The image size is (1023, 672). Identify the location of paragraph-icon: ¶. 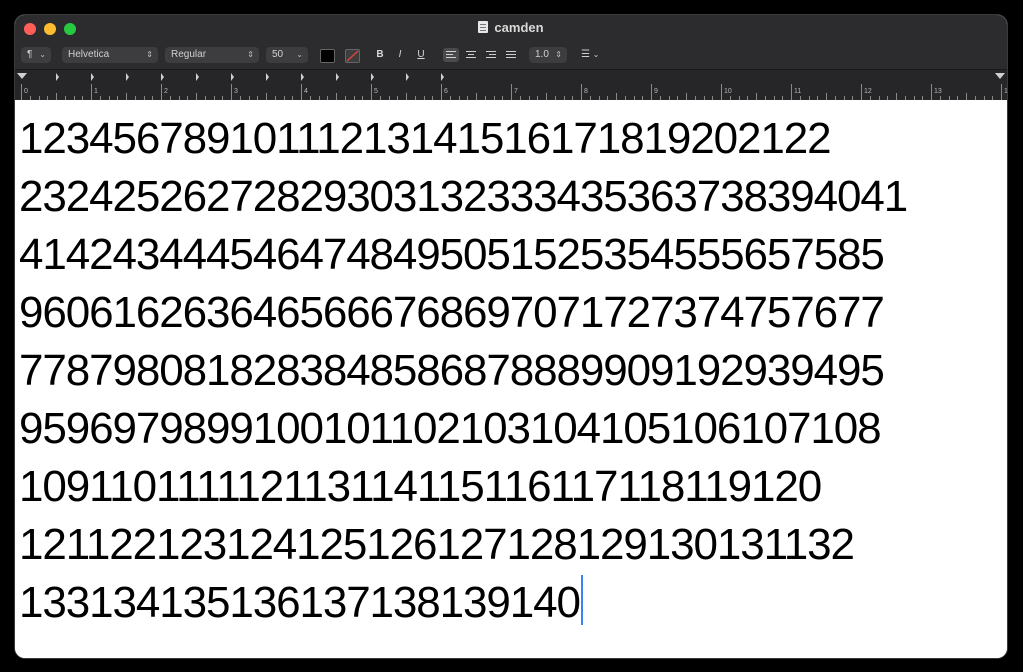
(30, 54).